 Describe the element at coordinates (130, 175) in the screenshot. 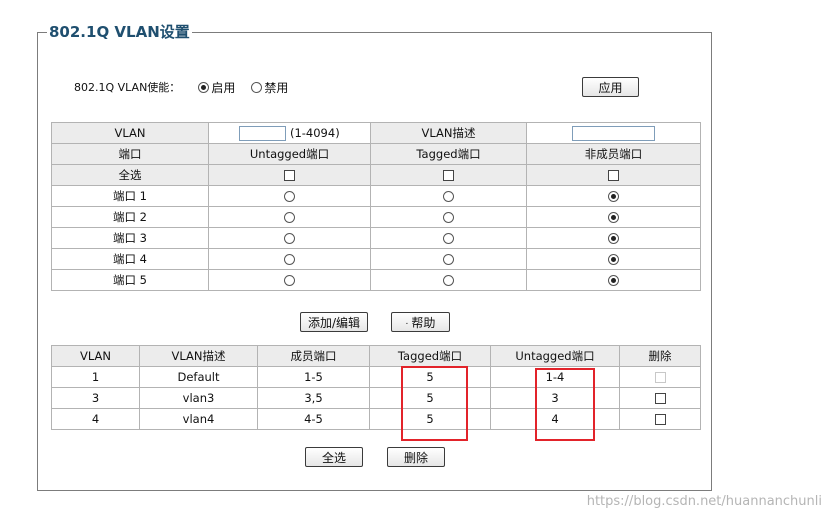

I see `select-all-label: 全选` at that location.